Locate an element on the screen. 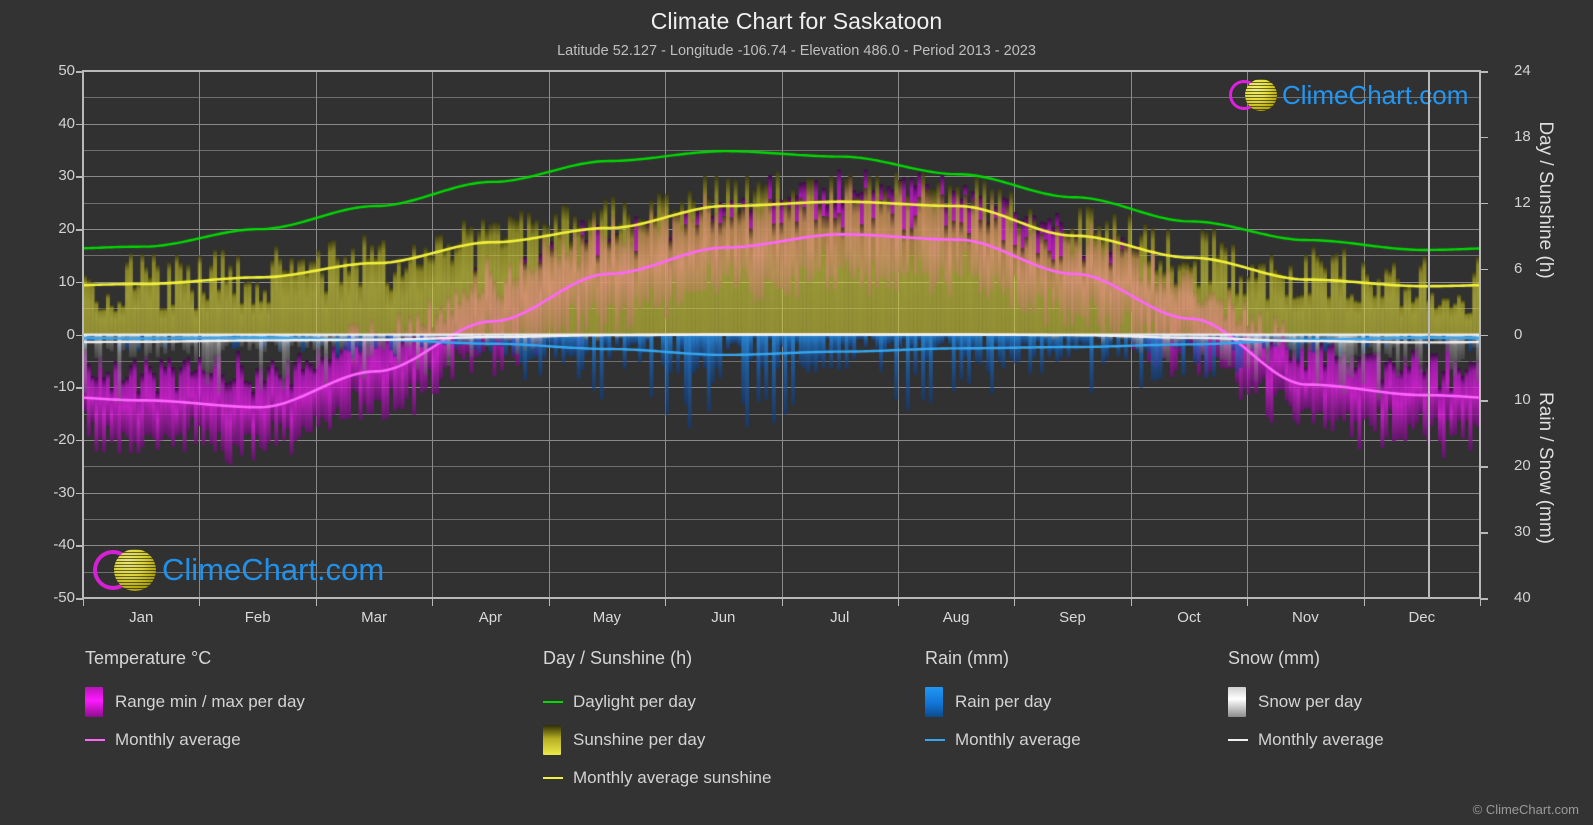  y-axis-tick-label: 50 is located at coordinates (66, 70).